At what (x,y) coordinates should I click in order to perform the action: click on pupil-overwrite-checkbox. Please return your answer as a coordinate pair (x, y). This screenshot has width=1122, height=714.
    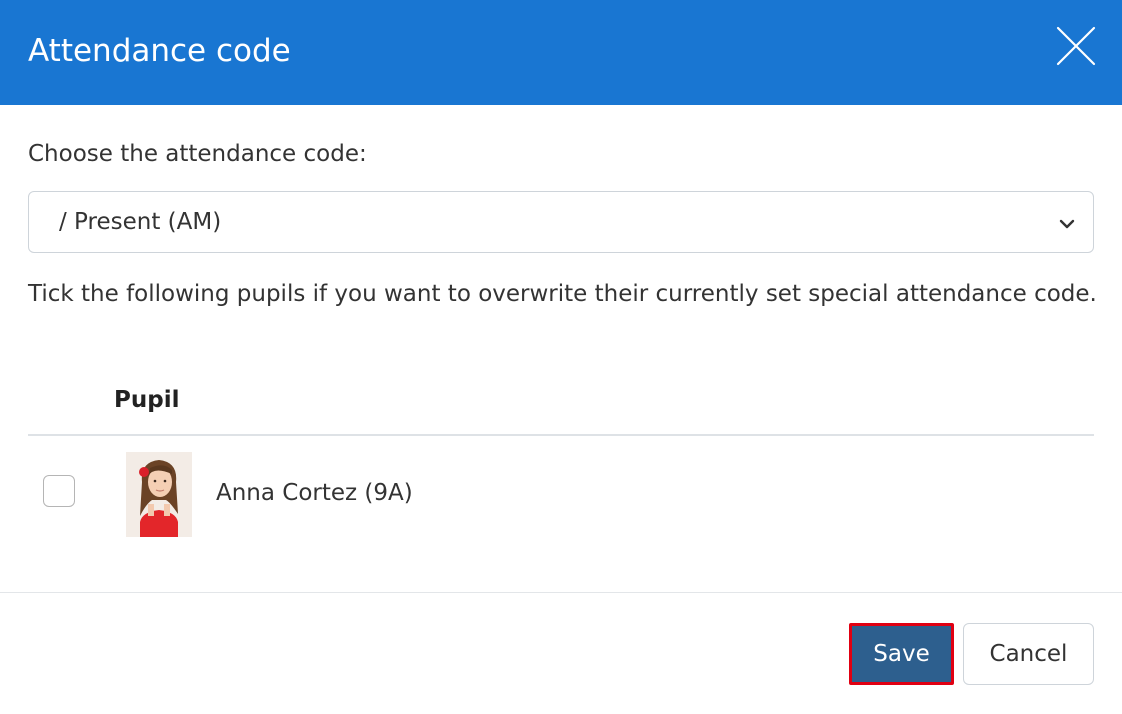
    Looking at the image, I should click on (59, 491).